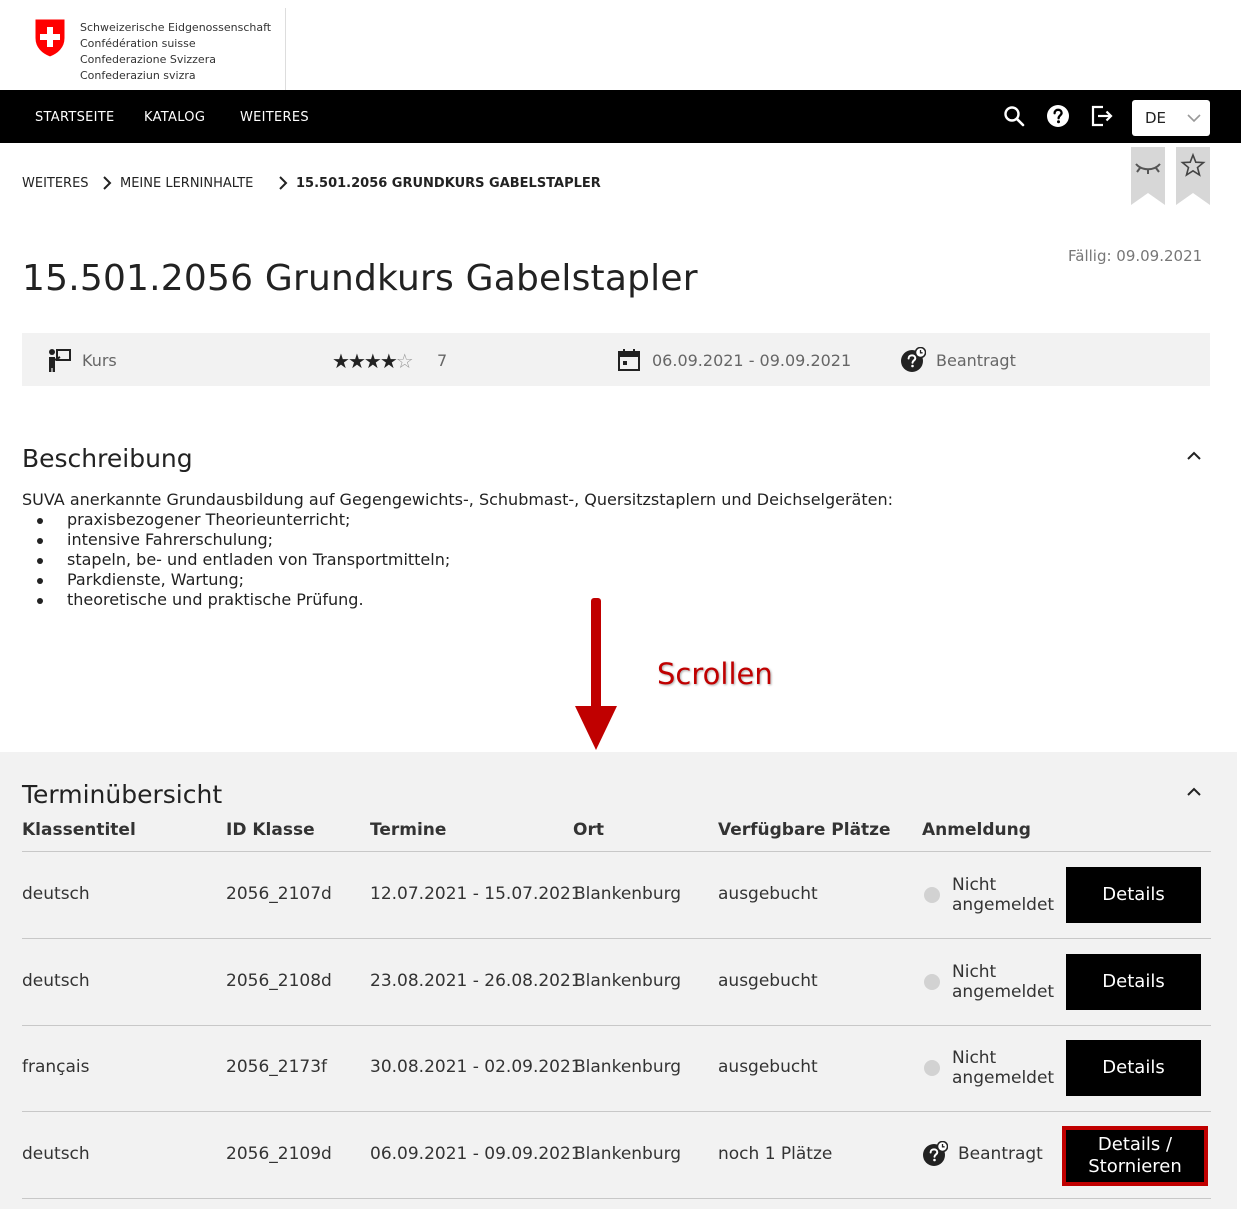 The height and width of the screenshot is (1209, 1241). What do you see at coordinates (1171, 118) in the screenshot?
I see `language-select: DE` at bounding box center [1171, 118].